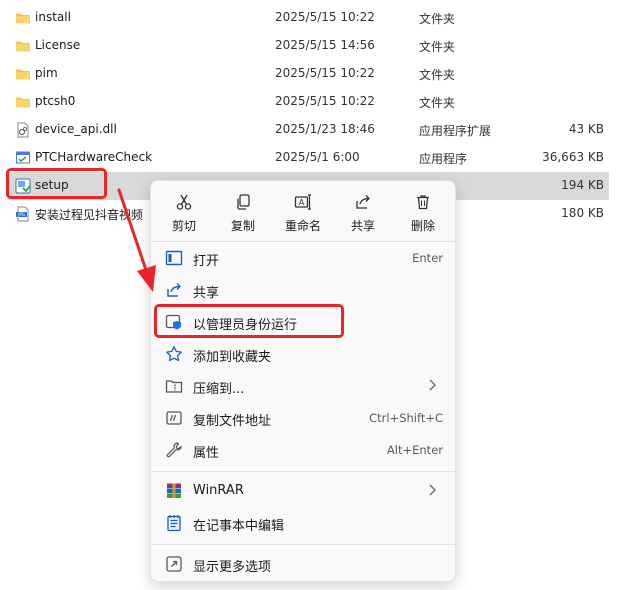 The image size is (639, 590). I want to click on svg-text: A, so click(302, 202).